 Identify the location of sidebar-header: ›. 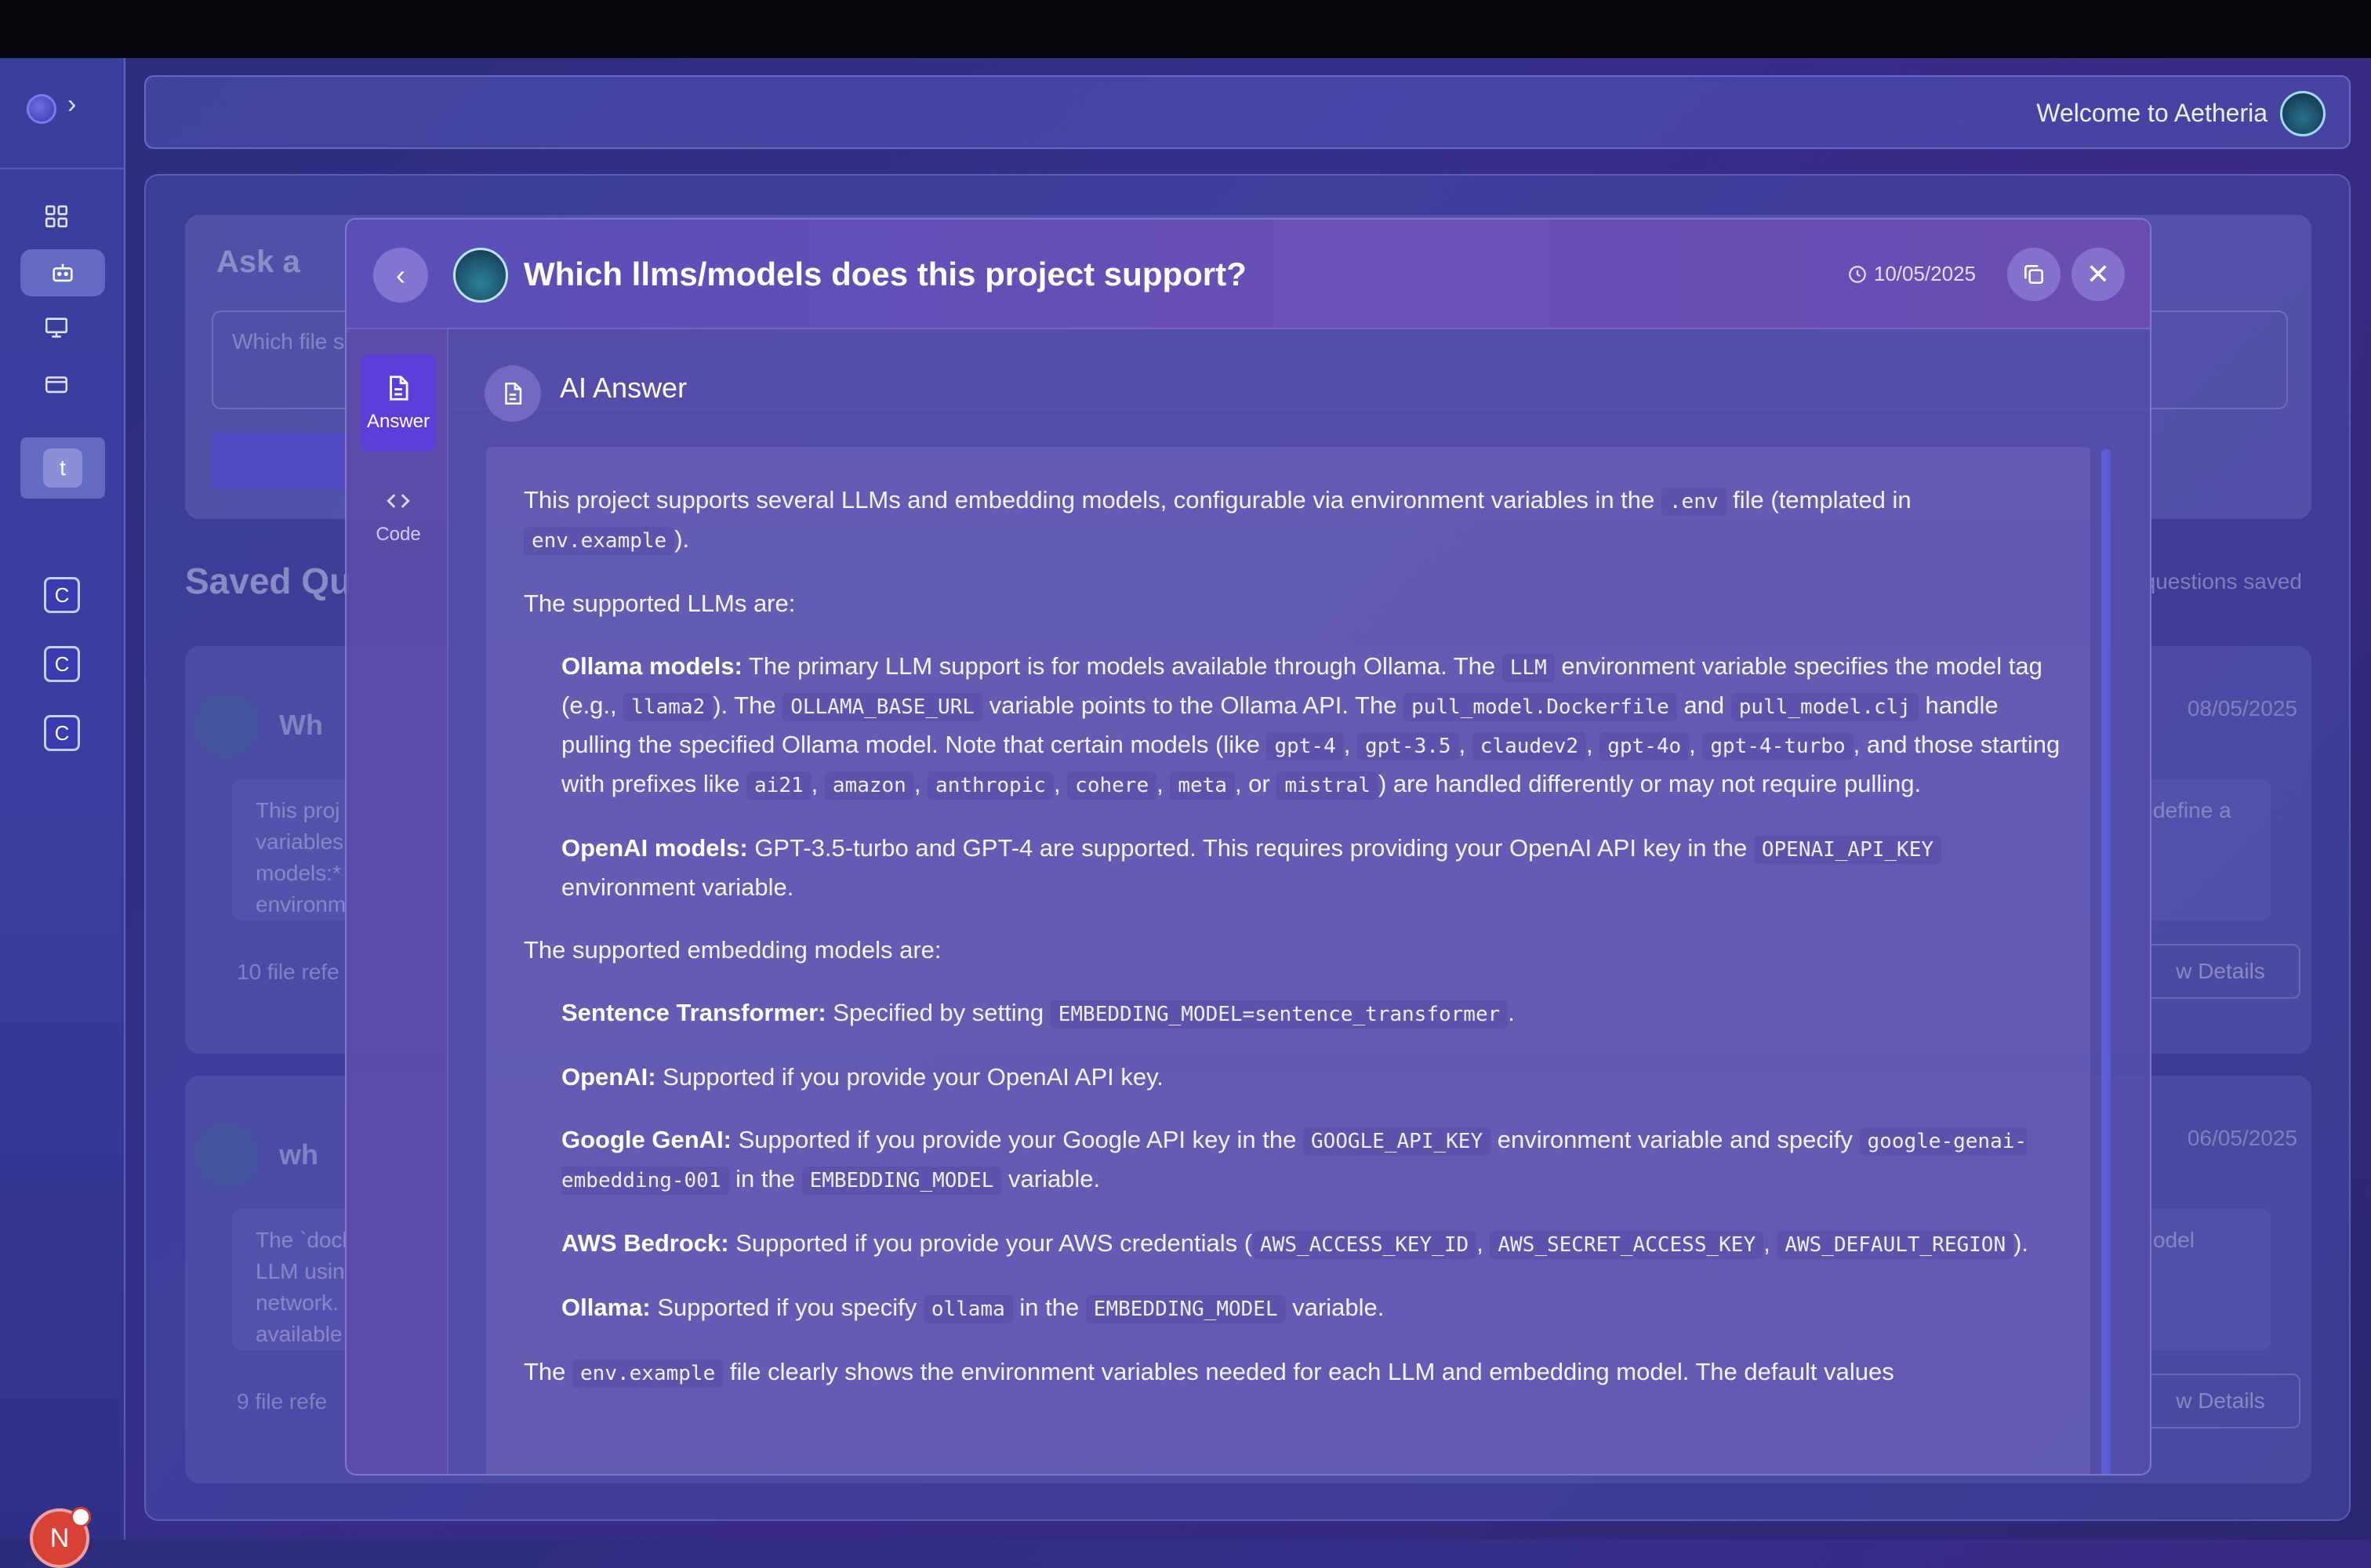
(62, 113).